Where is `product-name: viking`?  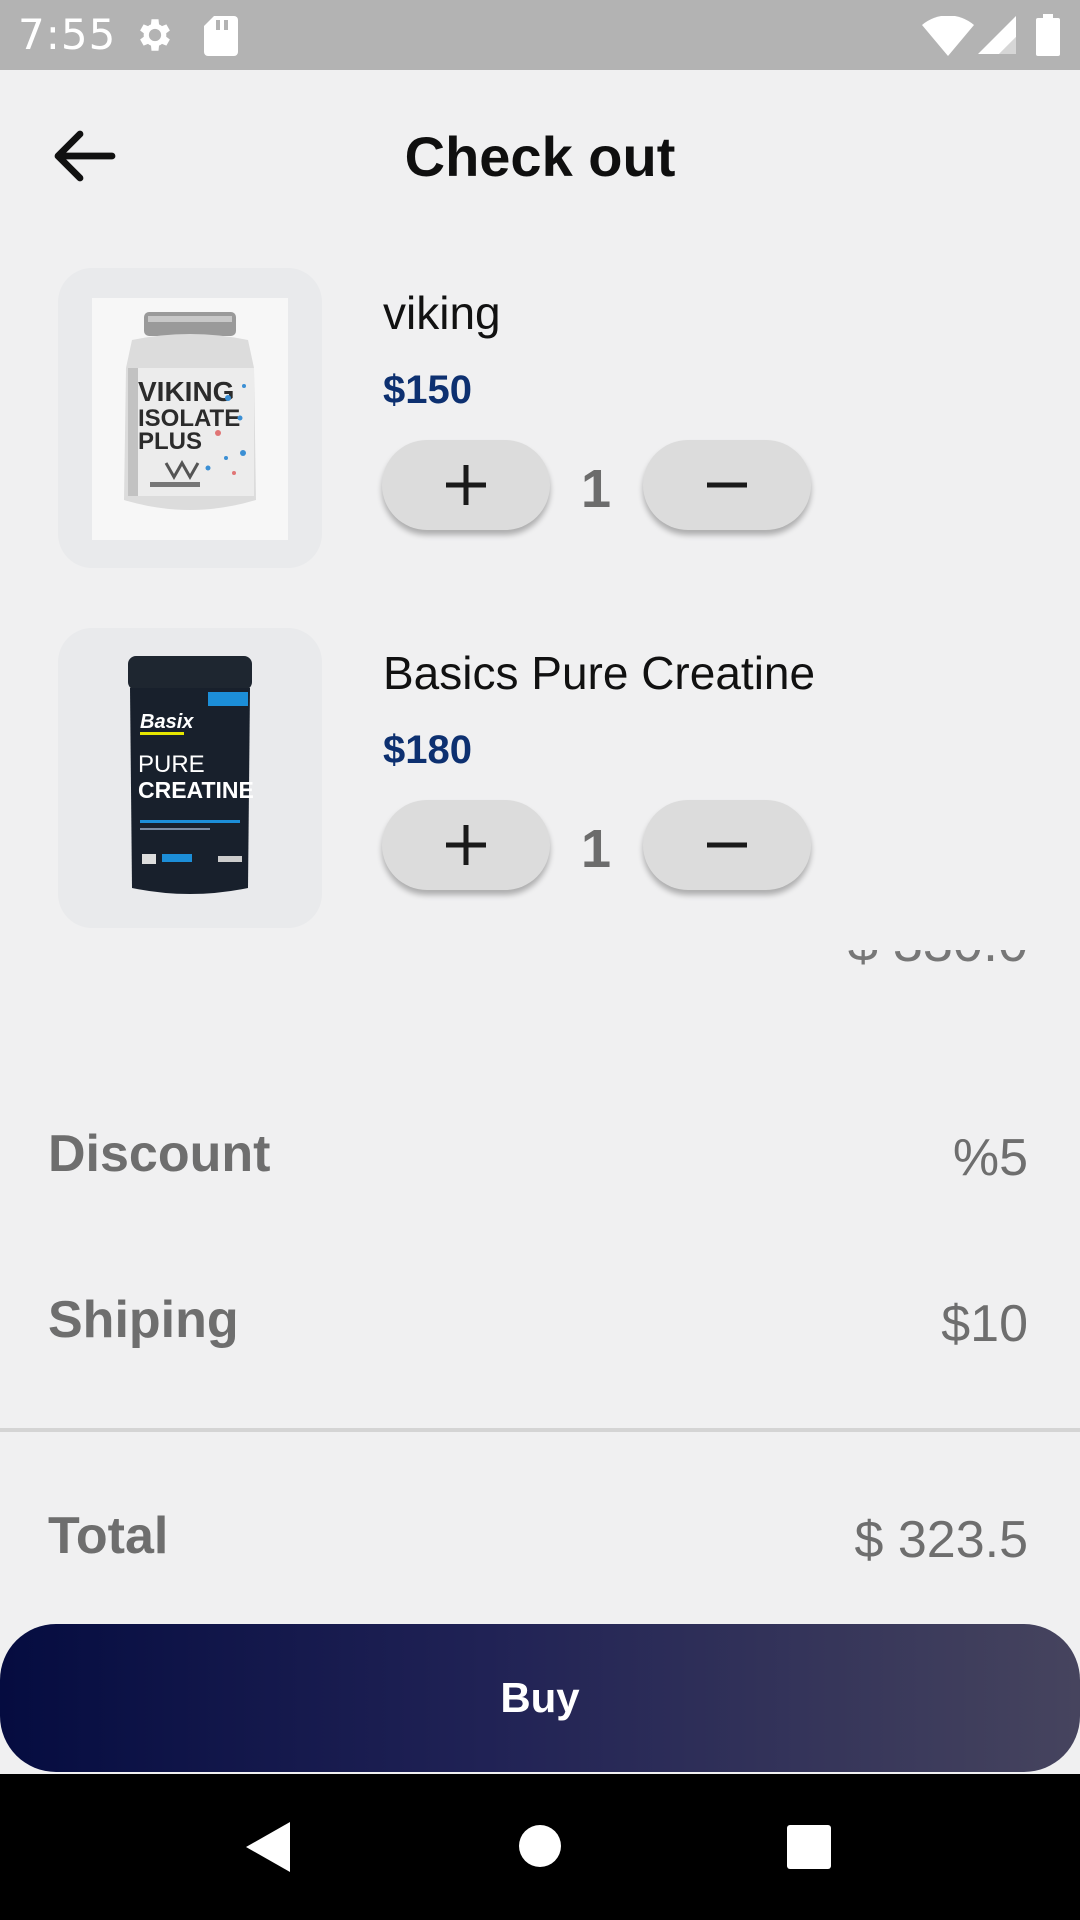
product-name: viking is located at coordinates (442, 313).